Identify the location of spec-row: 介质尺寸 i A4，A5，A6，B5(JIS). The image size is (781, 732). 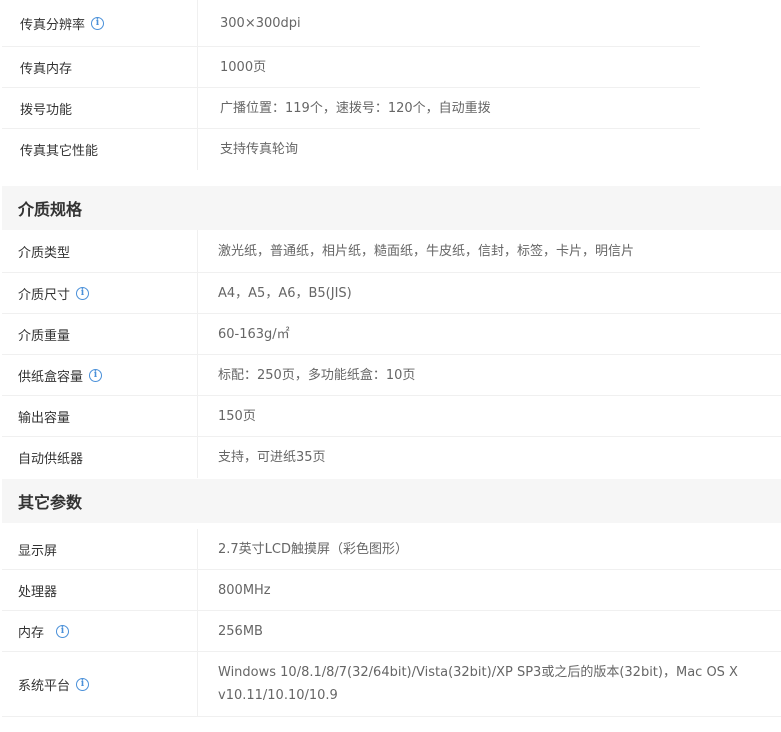
(391, 293).